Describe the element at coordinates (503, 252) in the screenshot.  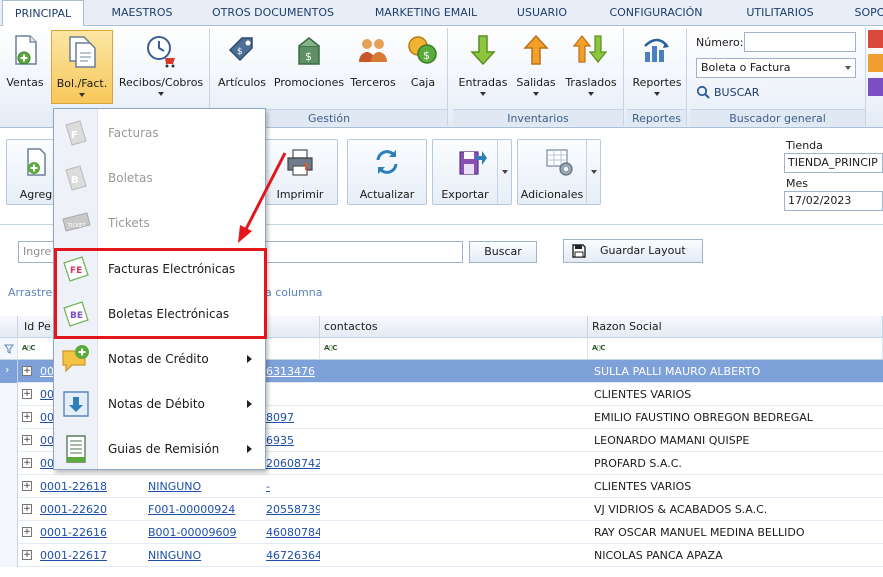
I see `grid-search-button: Buscar` at that location.